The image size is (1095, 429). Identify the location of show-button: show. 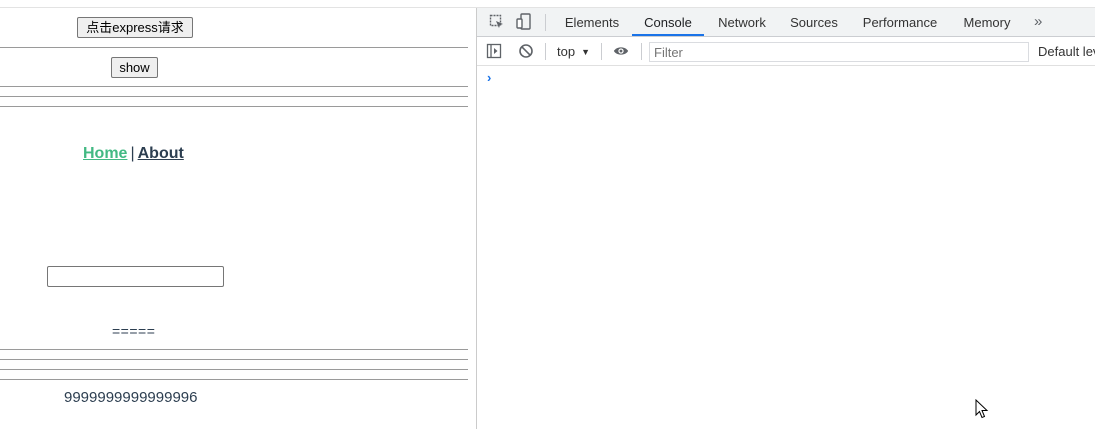
(134, 67).